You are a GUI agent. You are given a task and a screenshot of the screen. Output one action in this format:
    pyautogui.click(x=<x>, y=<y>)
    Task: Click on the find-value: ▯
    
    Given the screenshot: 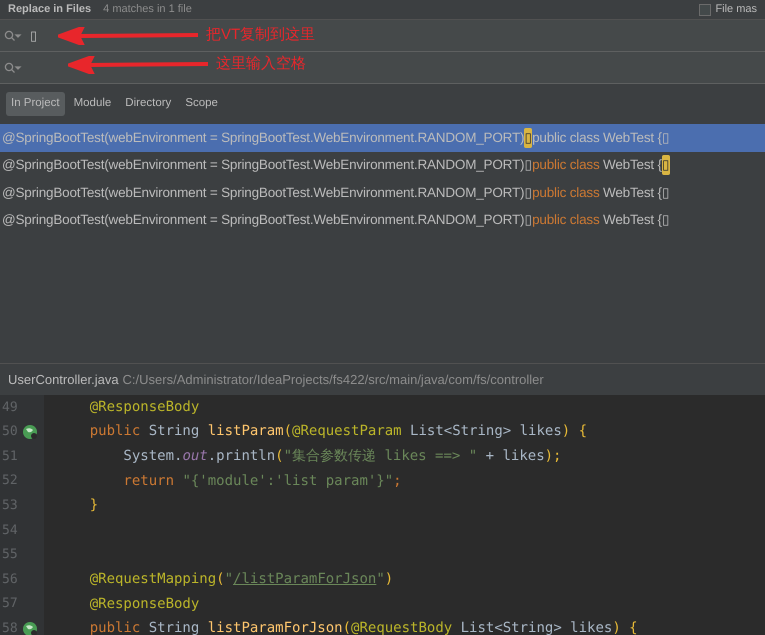 What is the action you would take?
    pyautogui.click(x=34, y=35)
    